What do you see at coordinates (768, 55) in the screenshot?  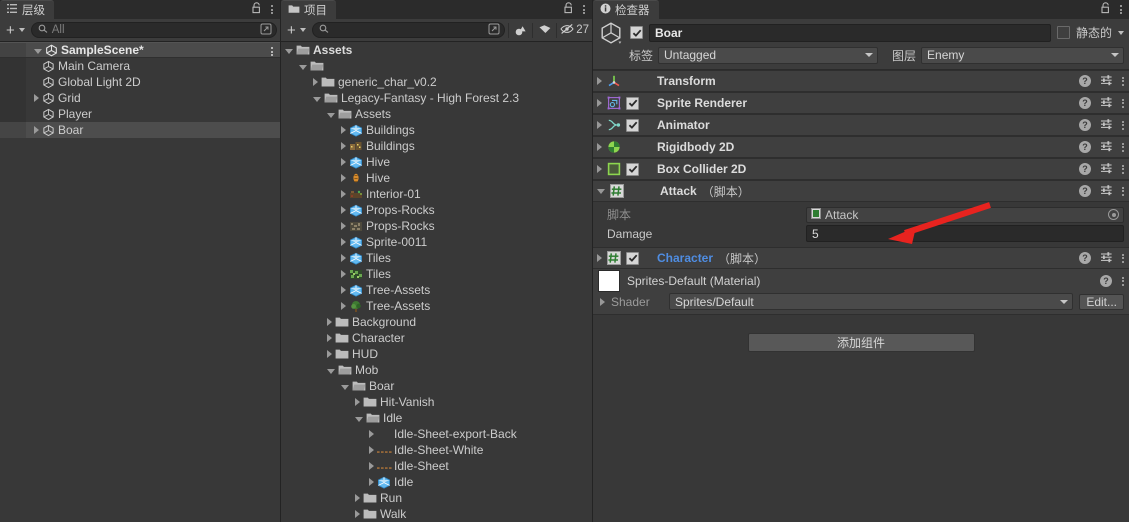 I see `tag-dropdown: Untagged` at bounding box center [768, 55].